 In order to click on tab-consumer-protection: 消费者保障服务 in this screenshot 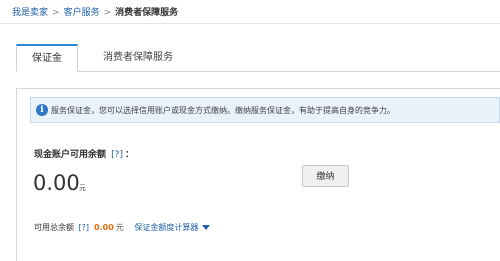, I will do `click(138, 57)`.